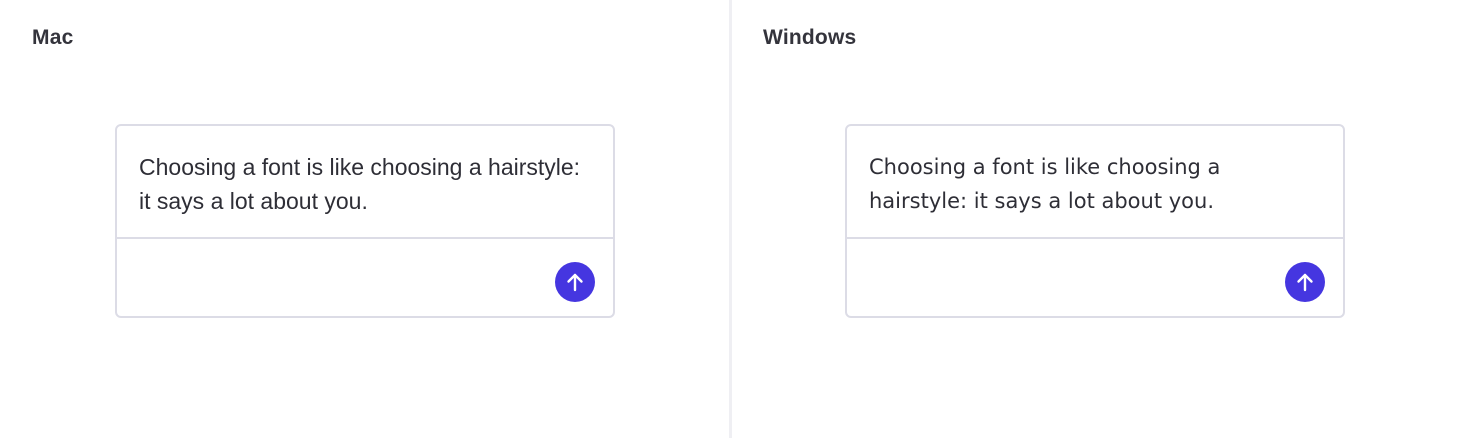 The width and height of the screenshot is (1460, 438). I want to click on panel-title: Windows, so click(810, 37).